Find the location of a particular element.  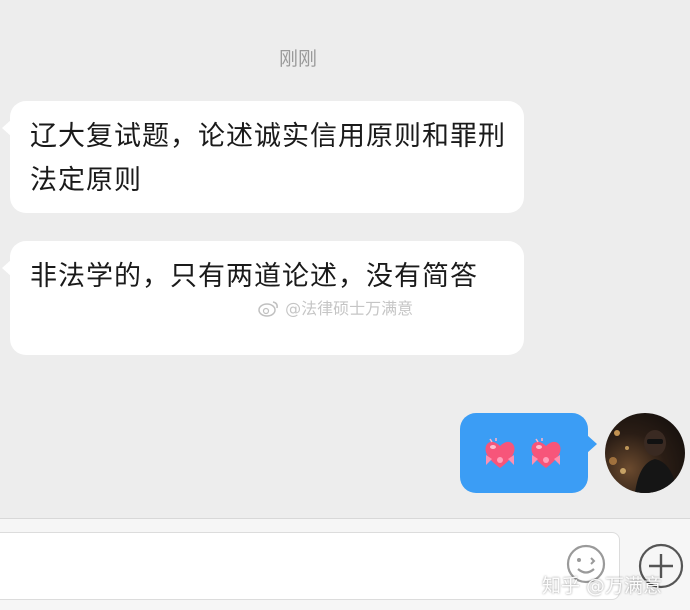

user-avatar is located at coordinates (645, 453).